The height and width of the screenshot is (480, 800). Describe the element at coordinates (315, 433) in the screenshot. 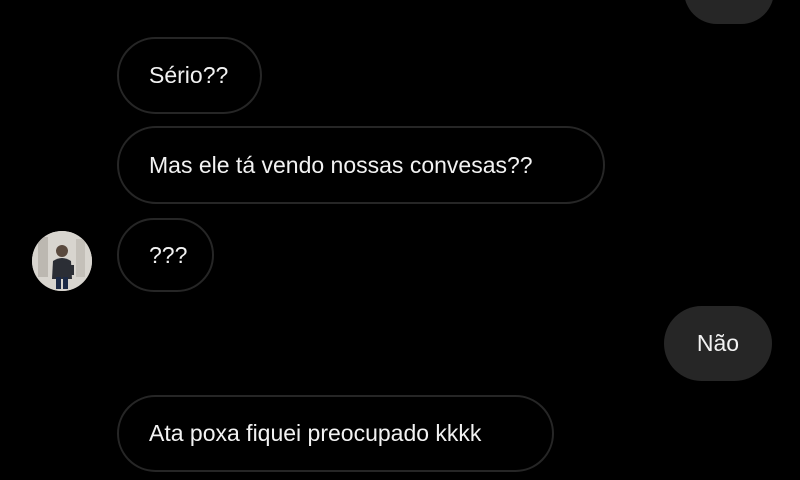

I see `message-text: Ata poxa fiquei preocupado kkkk` at that location.